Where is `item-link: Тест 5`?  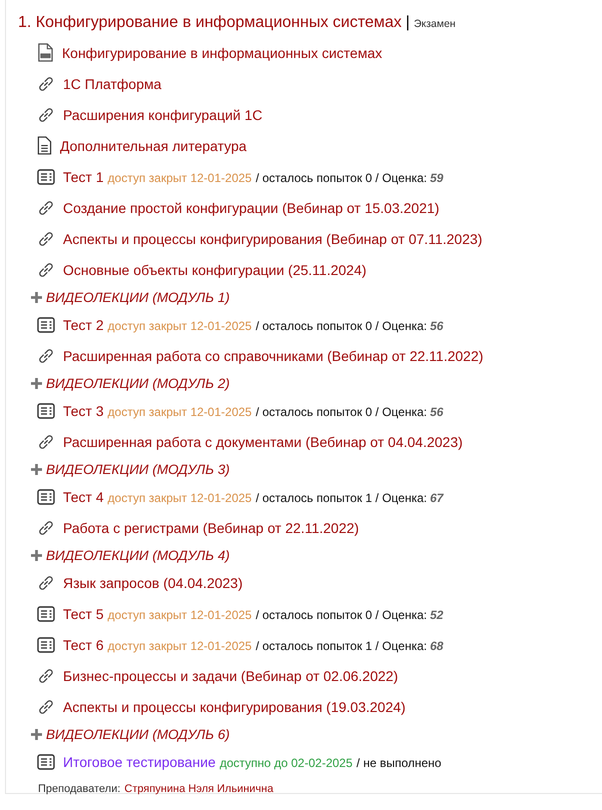
item-link: Тест 5 is located at coordinates (83, 614).